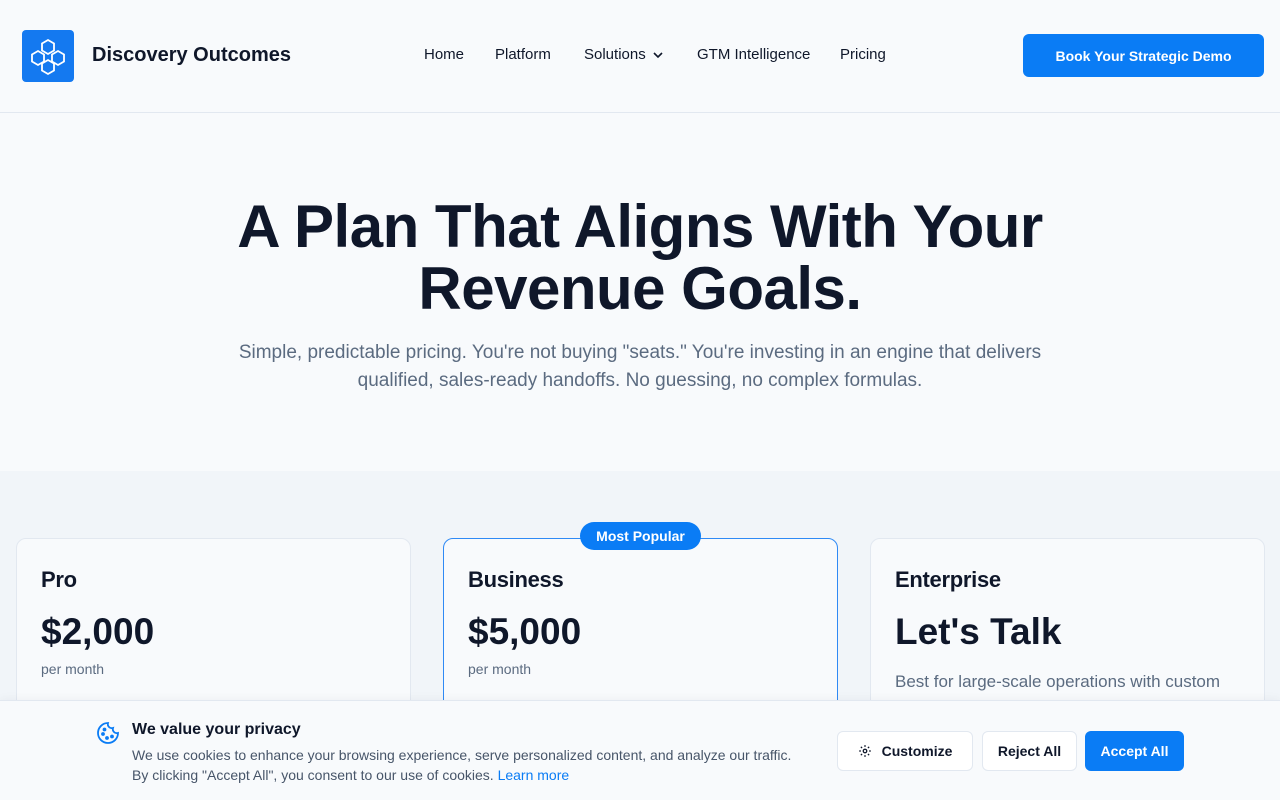  I want to click on accept-all-button: Accept All, so click(1134, 751).